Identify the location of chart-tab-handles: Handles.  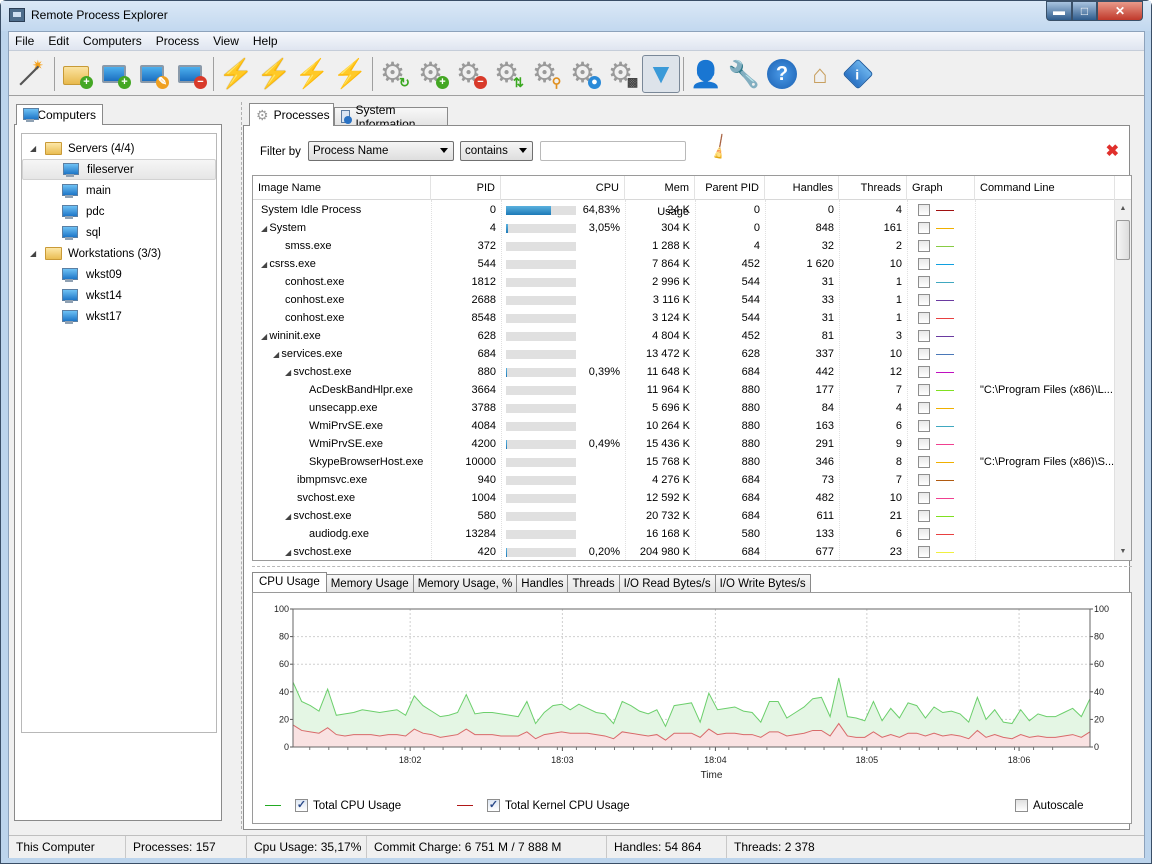
(543, 583).